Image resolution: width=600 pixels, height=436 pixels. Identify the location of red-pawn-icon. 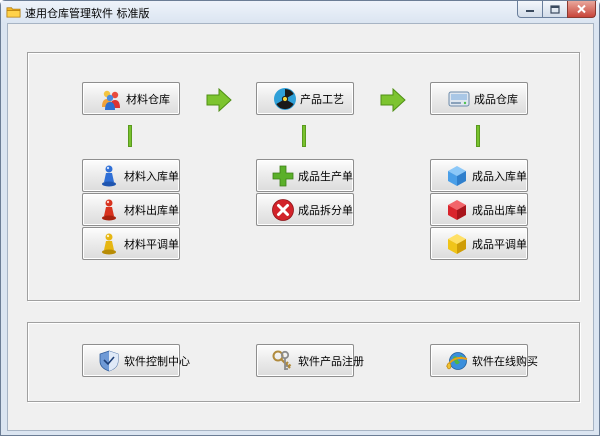
(109, 209).